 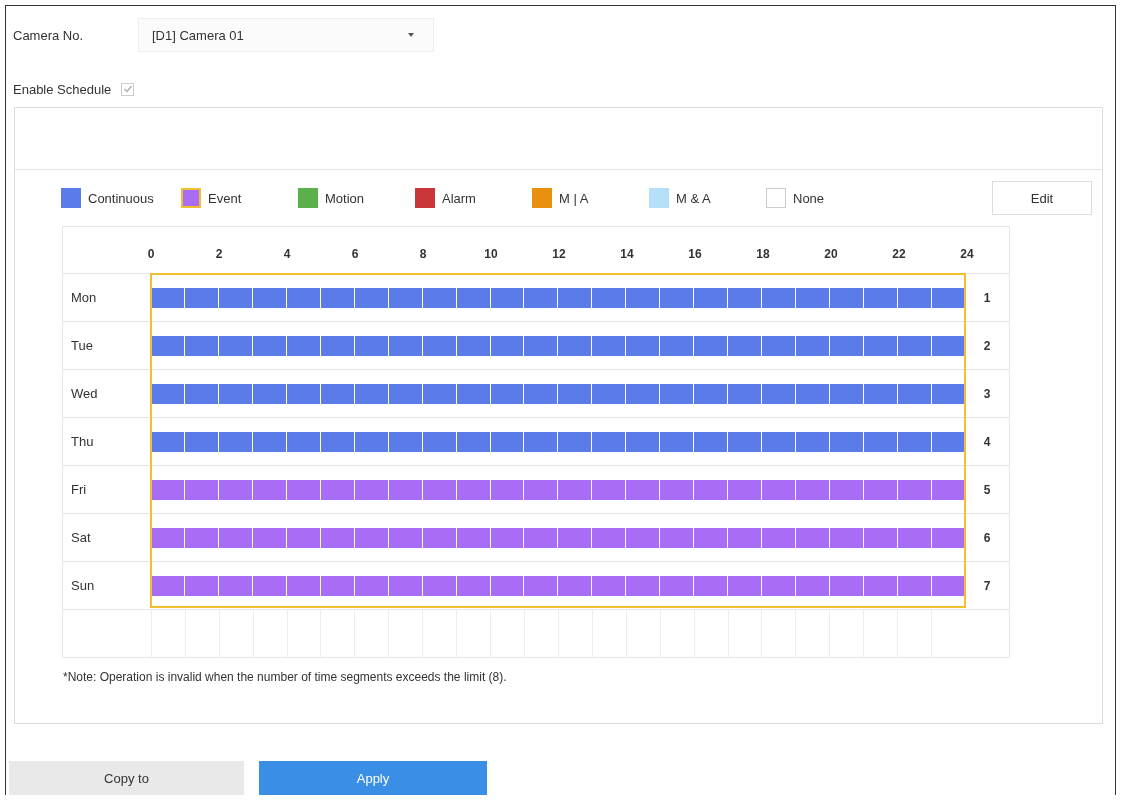 What do you see at coordinates (987, 585) in the screenshot?
I see `row-number: 7` at bounding box center [987, 585].